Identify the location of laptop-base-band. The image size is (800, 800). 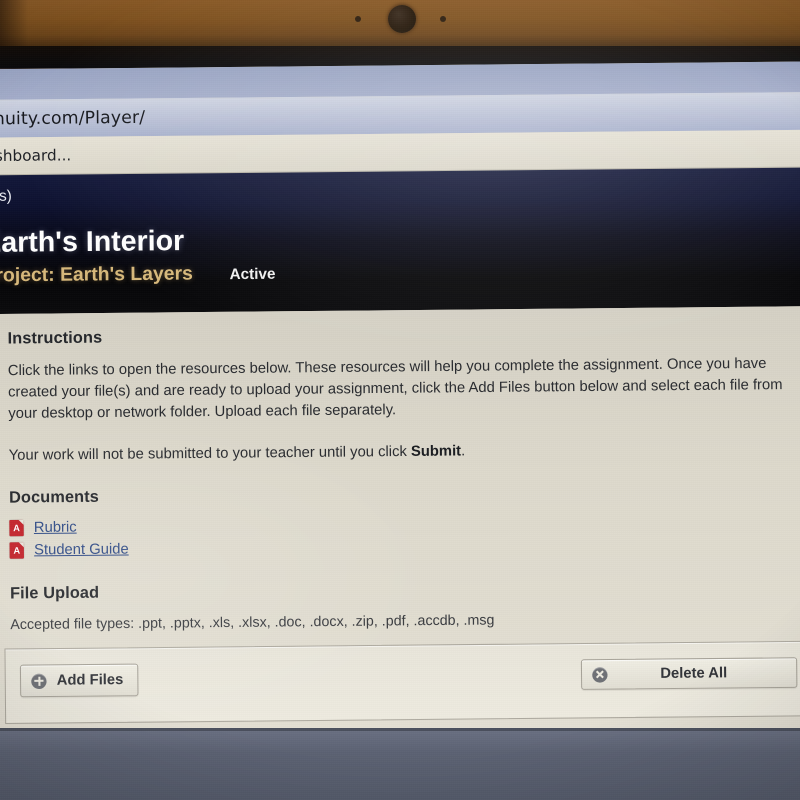
(400, 764).